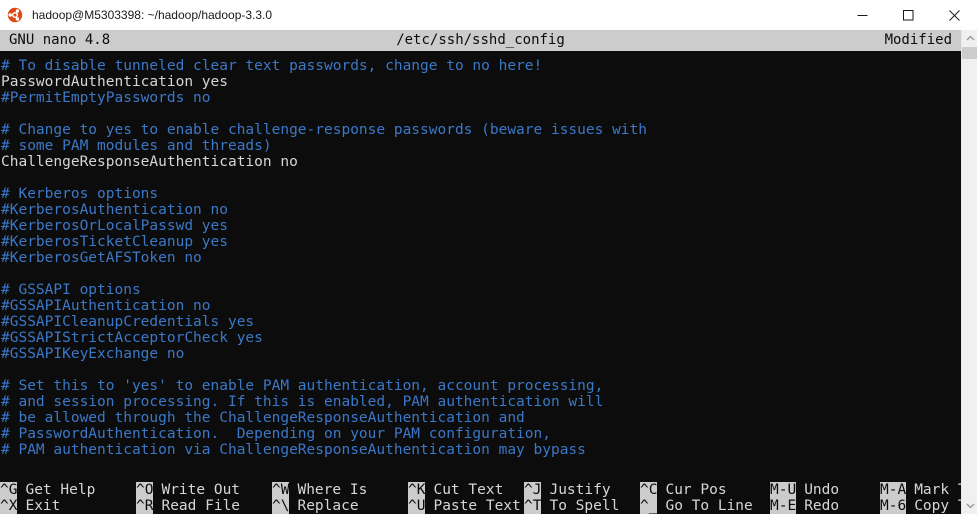 Image resolution: width=977 pixels, height=514 pixels. I want to click on shortcut-key: ^R, so click(145, 506).